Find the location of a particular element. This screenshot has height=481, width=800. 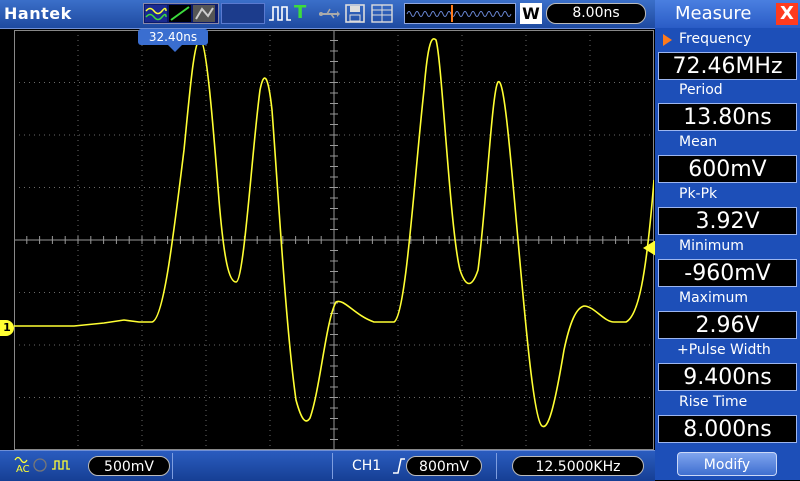

trigger-source-label: CH1 is located at coordinates (367, 466).